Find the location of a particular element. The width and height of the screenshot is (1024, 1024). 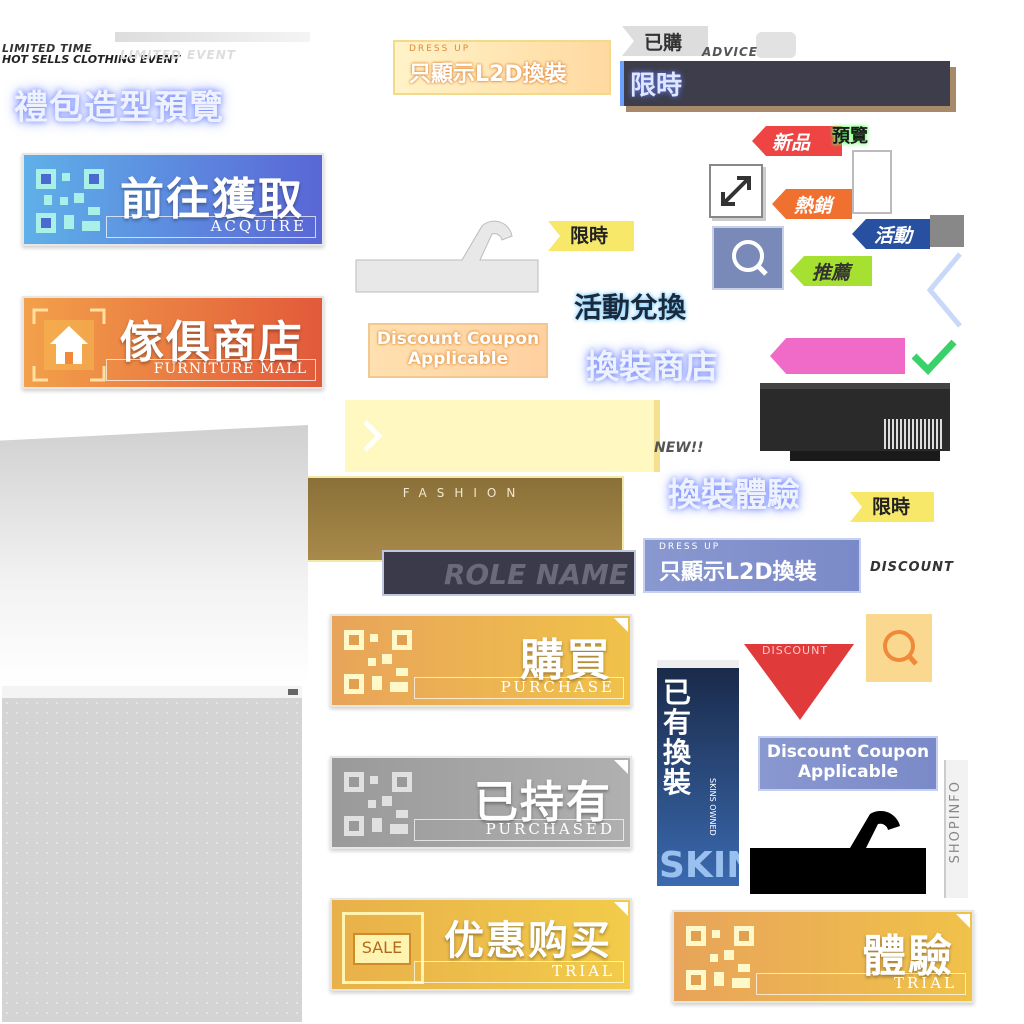

home-icon is located at coordinates (69, 345).